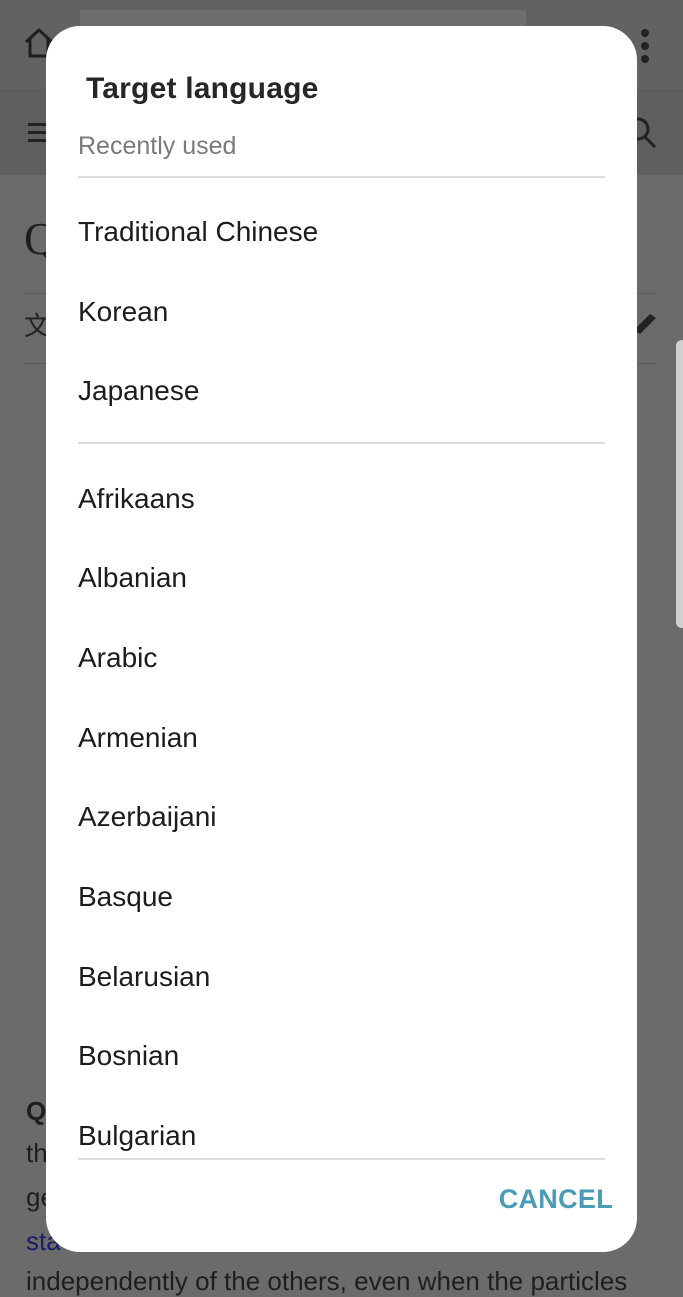 The width and height of the screenshot is (683, 1297). What do you see at coordinates (341, 1136) in the screenshot?
I see `language-option: Bulgarian` at bounding box center [341, 1136].